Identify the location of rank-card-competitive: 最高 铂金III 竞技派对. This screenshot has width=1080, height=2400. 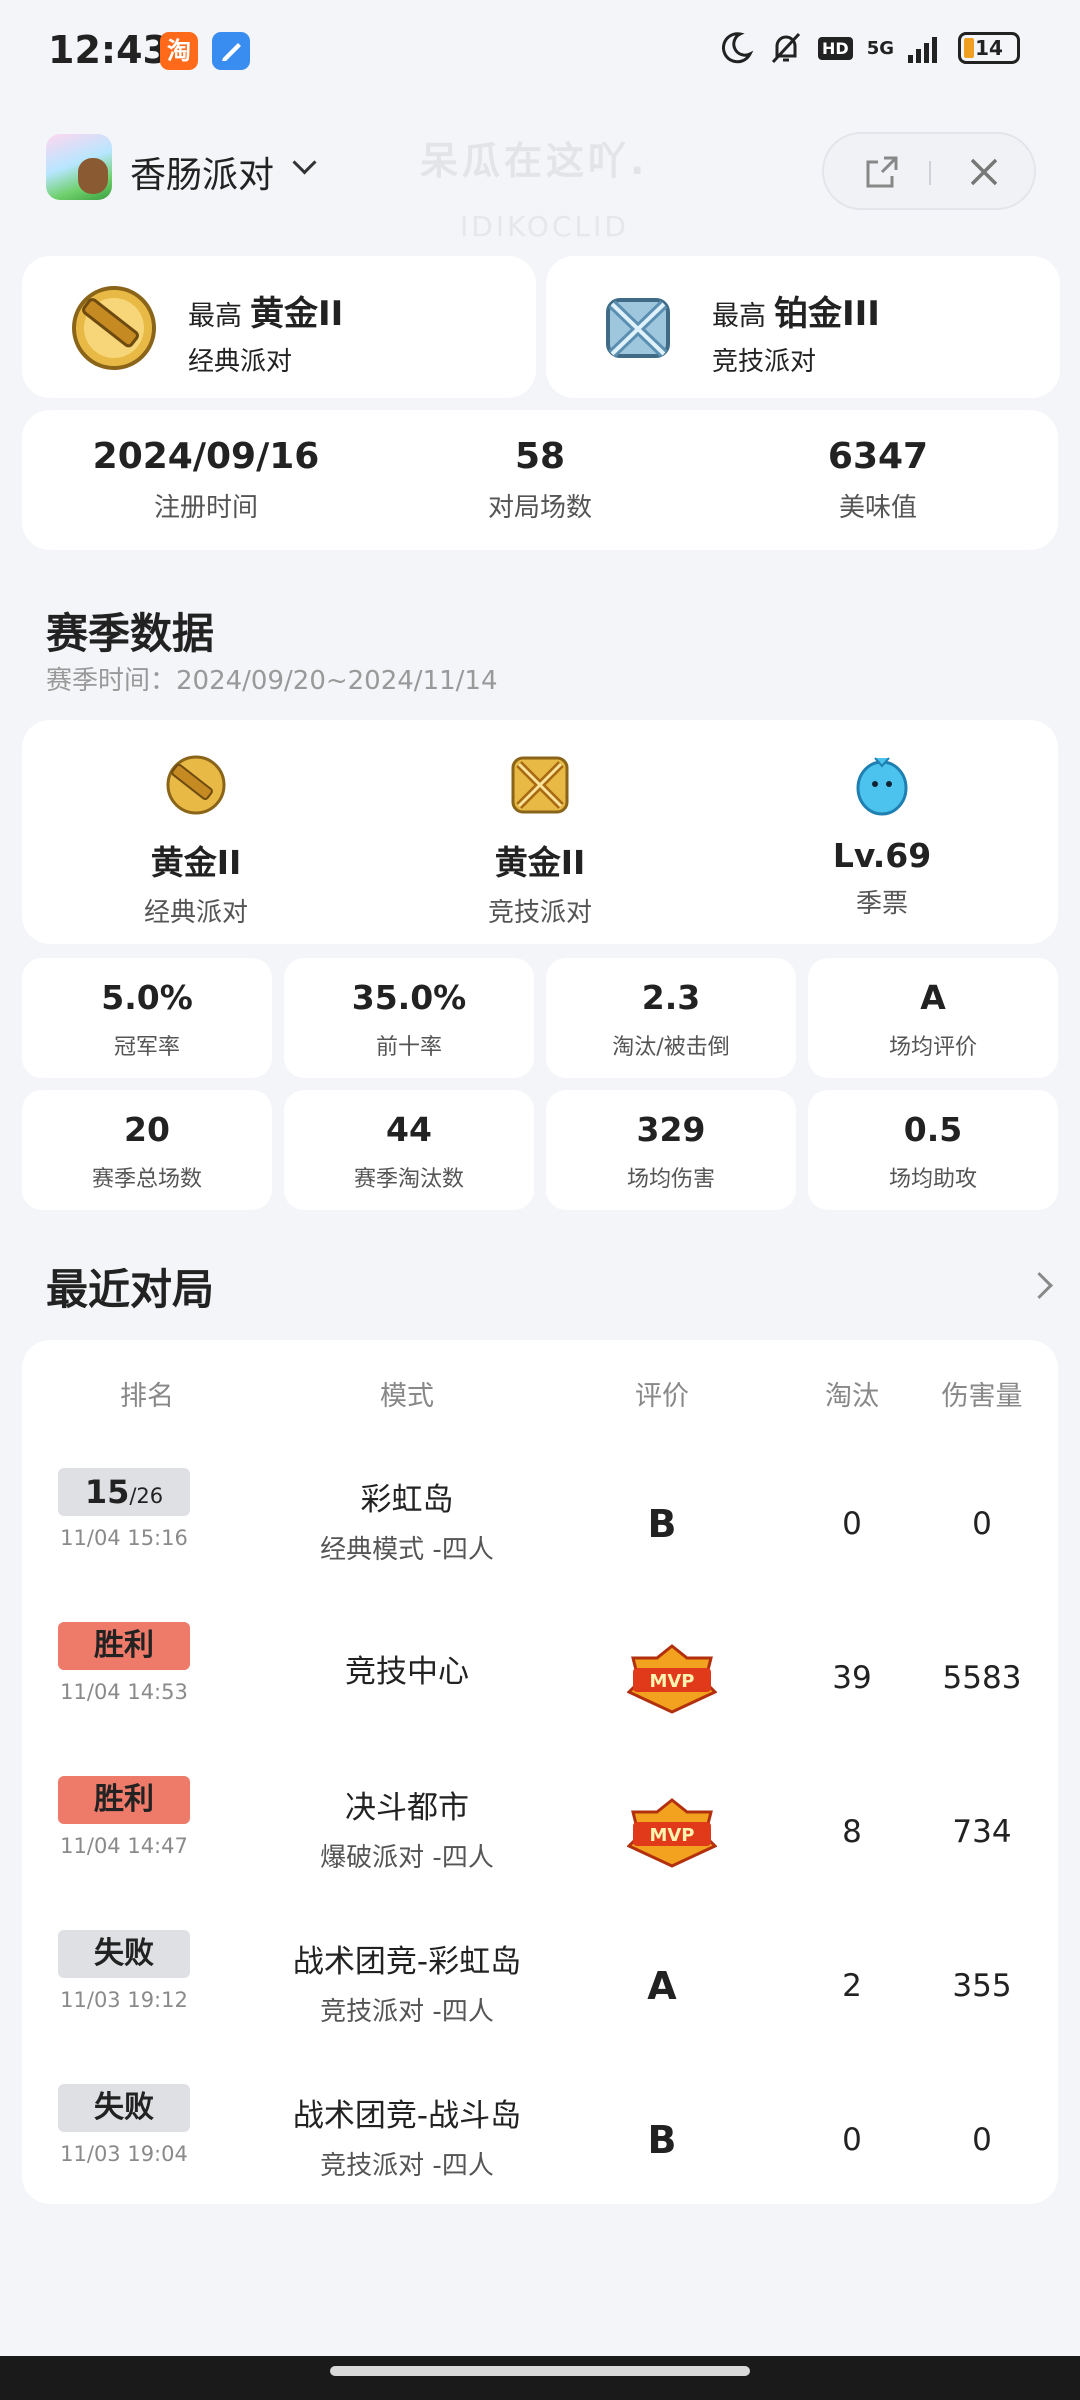
(803, 327).